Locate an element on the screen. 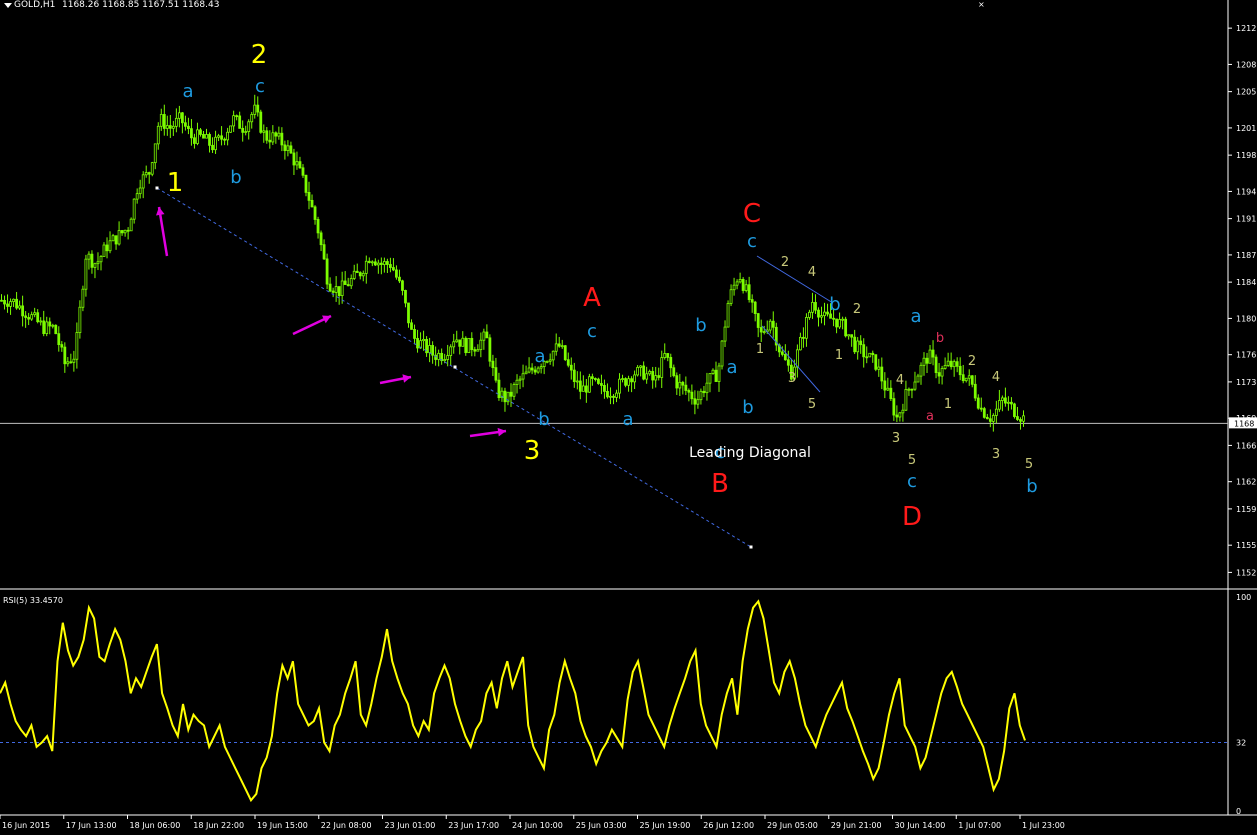 The height and width of the screenshot is (835, 1257). trendline-anchor is located at coordinates (455, 367).